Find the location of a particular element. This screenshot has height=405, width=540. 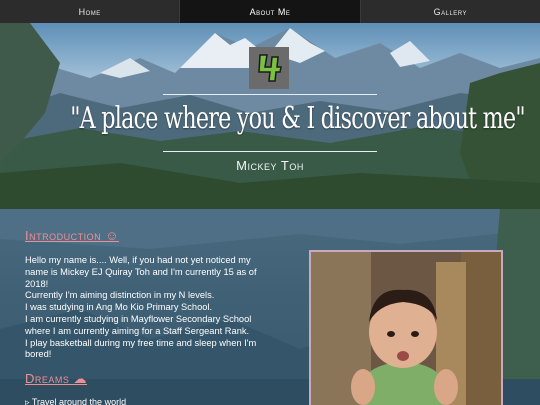

baby-photo-image is located at coordinates (406, 328).